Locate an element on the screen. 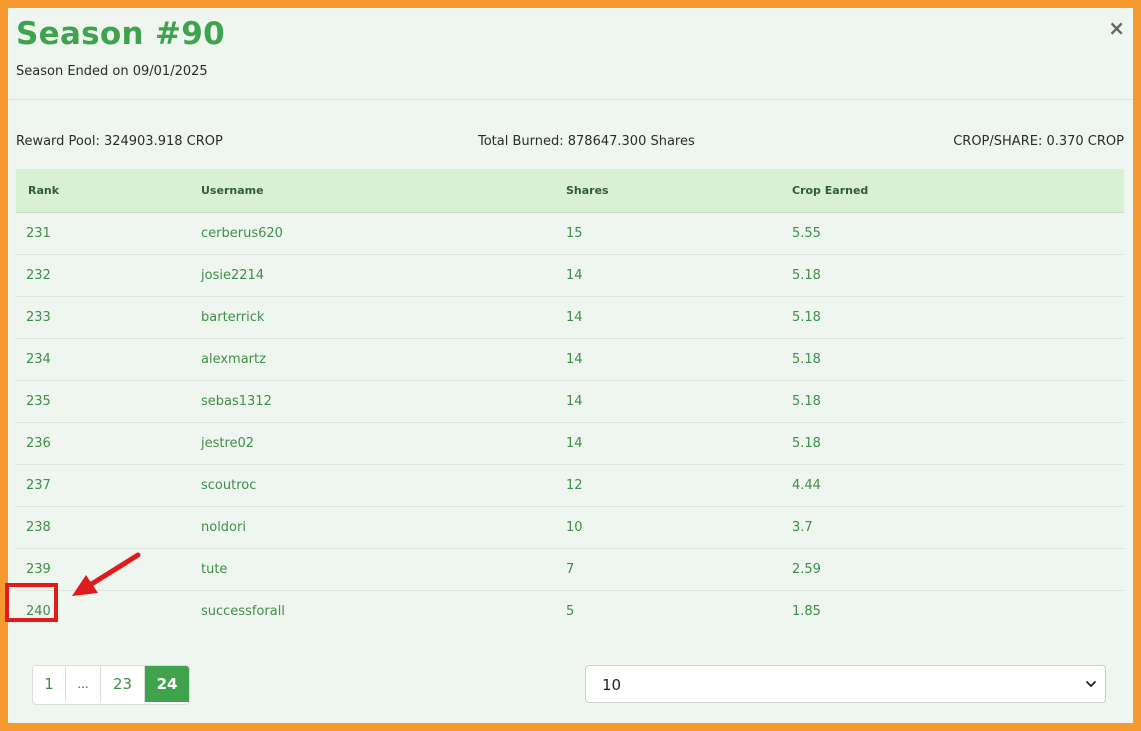 The height and width of the screenshot is (731, 1141). table-row: 235 sebas1312 14 5.18 is located at coordinates (570, 401).